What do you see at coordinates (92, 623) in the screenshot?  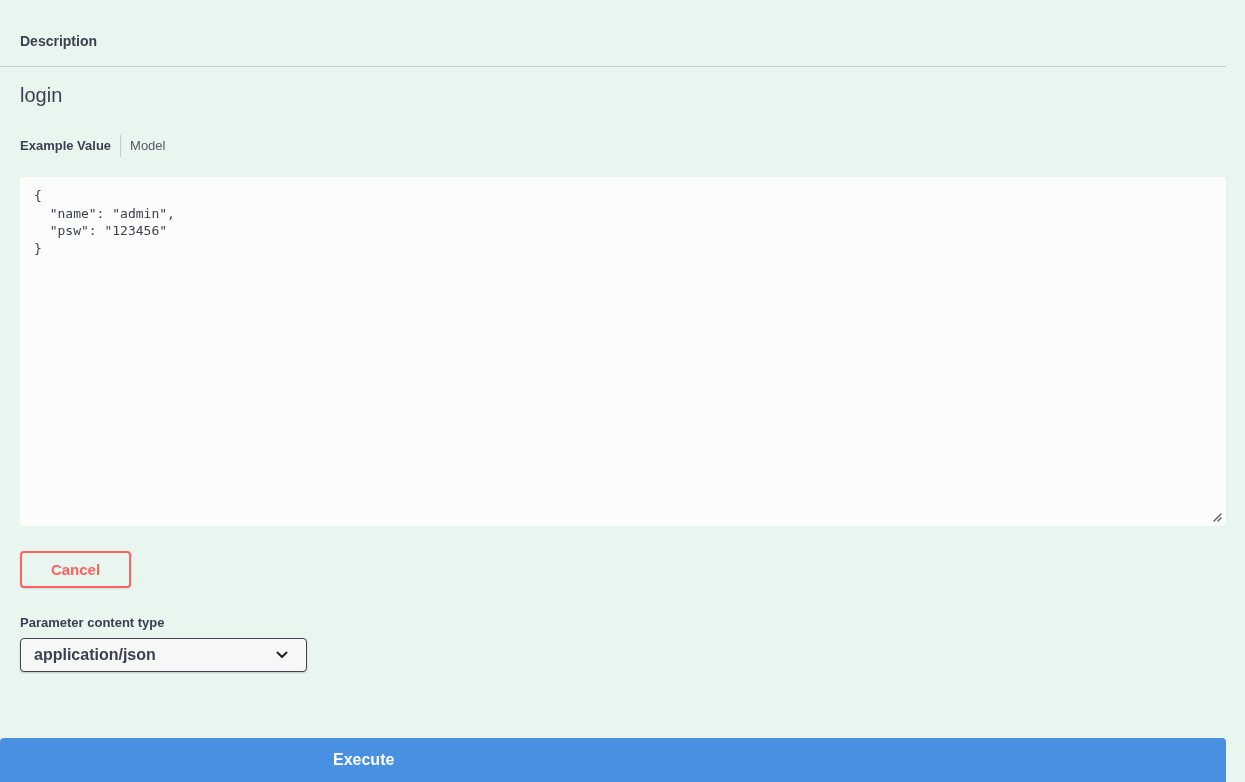 I see `content-type-label: Parameter content type` at bounding box center [92, 623].